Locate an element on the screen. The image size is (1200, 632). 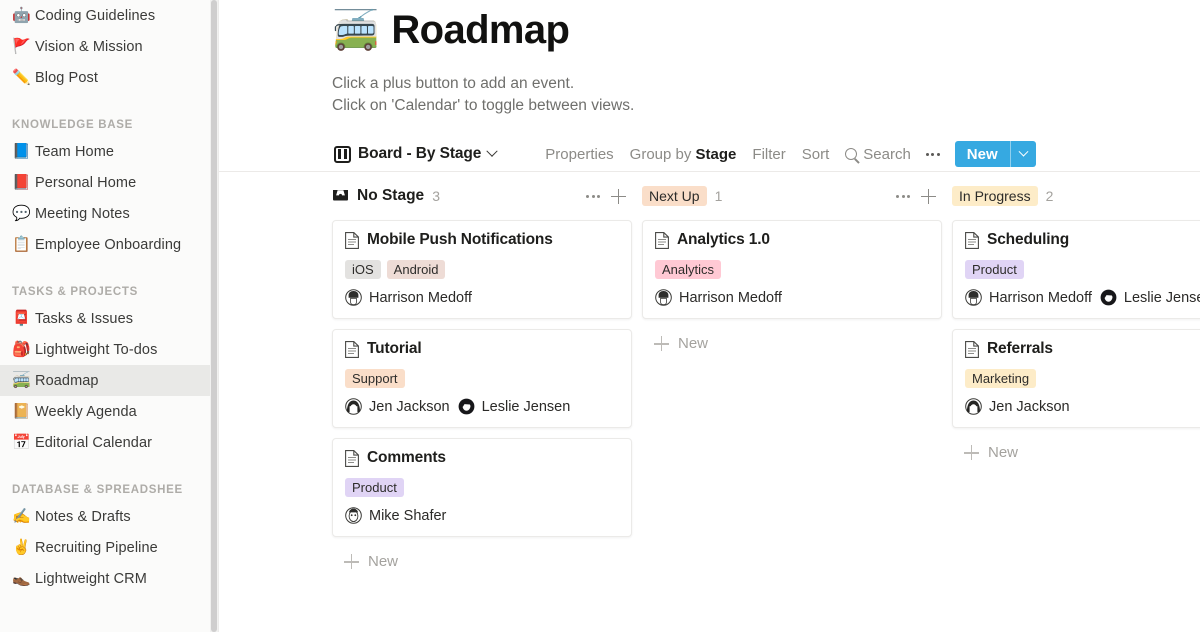
sidebar-item-meeting-notes: 💬 Meeting Notes is located at coordinates (109, 213).